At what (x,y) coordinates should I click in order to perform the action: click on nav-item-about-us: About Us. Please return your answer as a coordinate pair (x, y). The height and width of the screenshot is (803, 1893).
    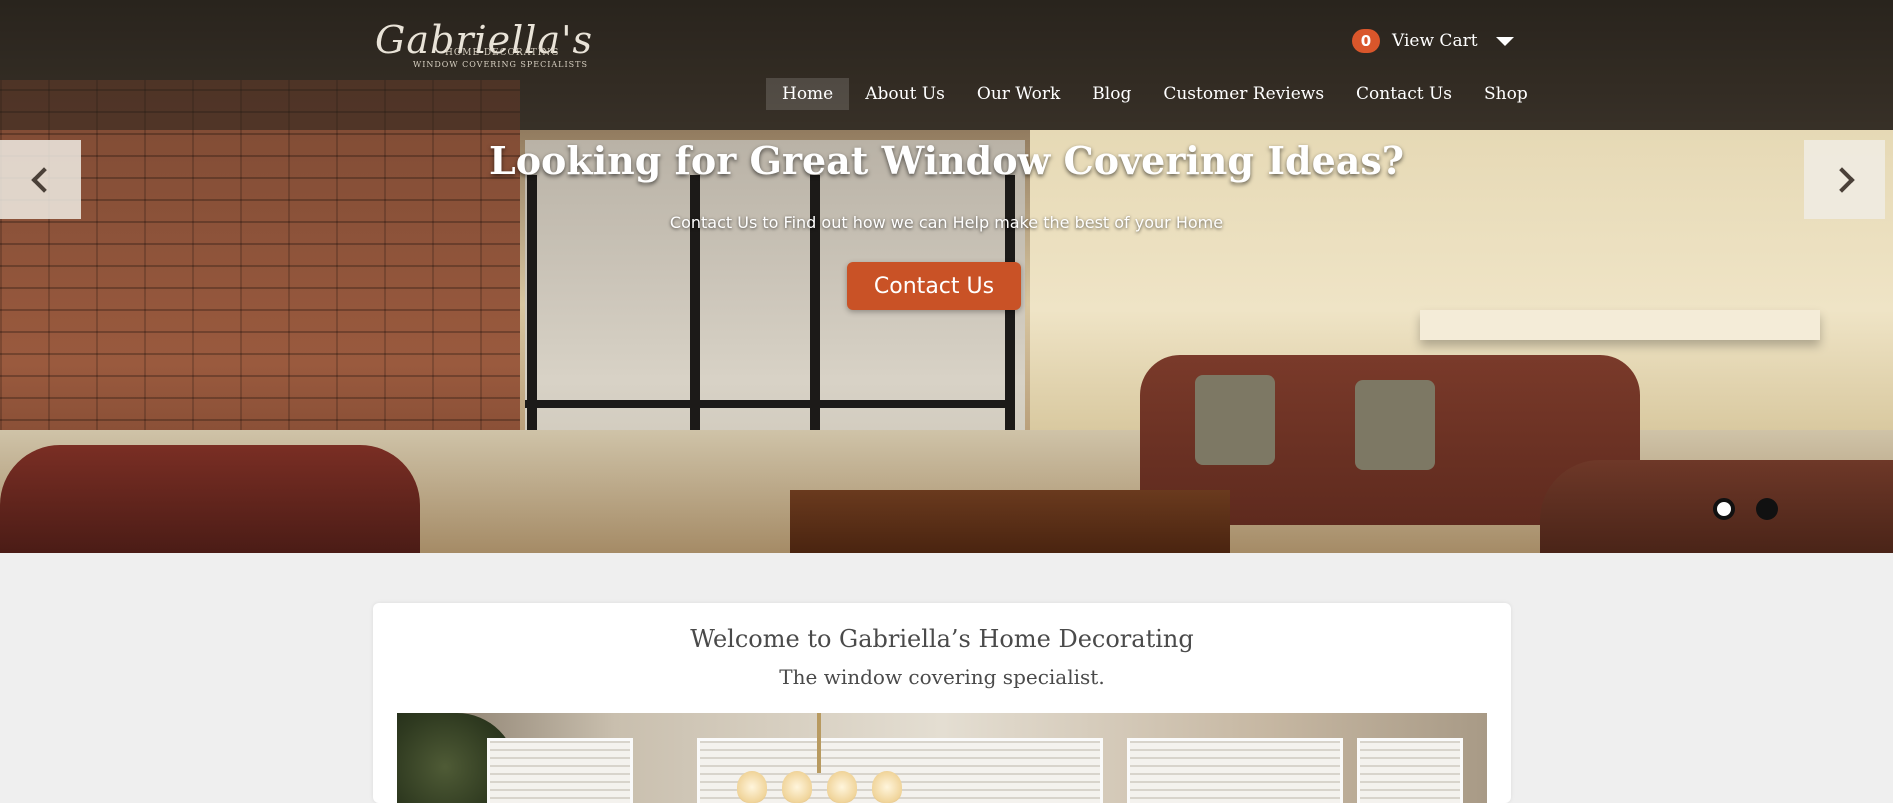
    Looking at the image, I should click on (905, 94).